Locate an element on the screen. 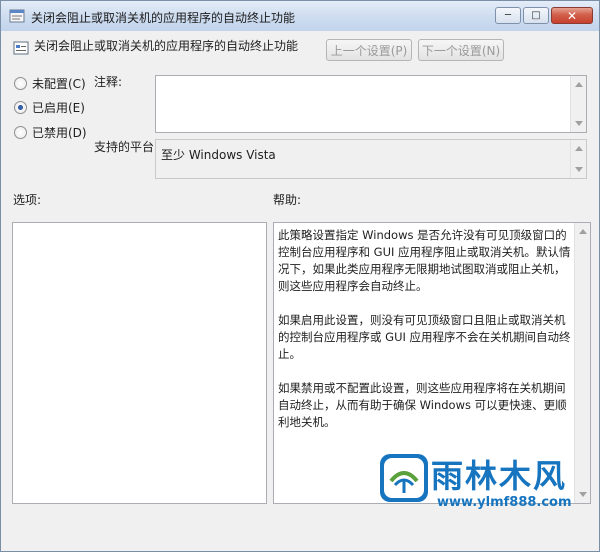  platform-value: 至少 Windows Vista is located at coordinates (218, 155).